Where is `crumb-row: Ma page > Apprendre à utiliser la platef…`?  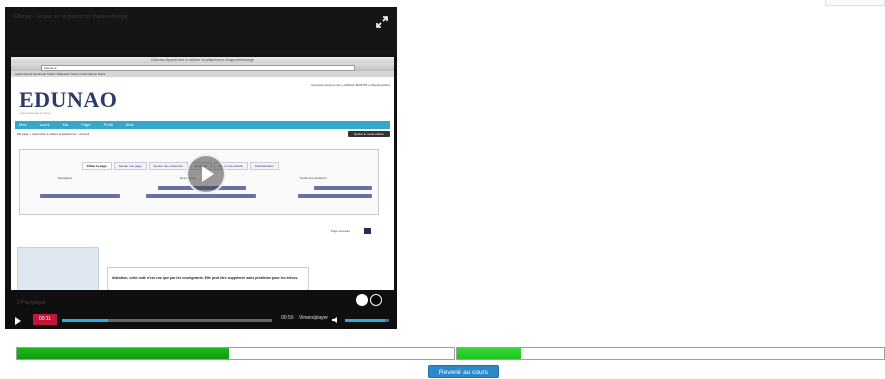 crumb-row: Ma page > Apprendre à utiliser la platef… is located at coordinates (202, 134).